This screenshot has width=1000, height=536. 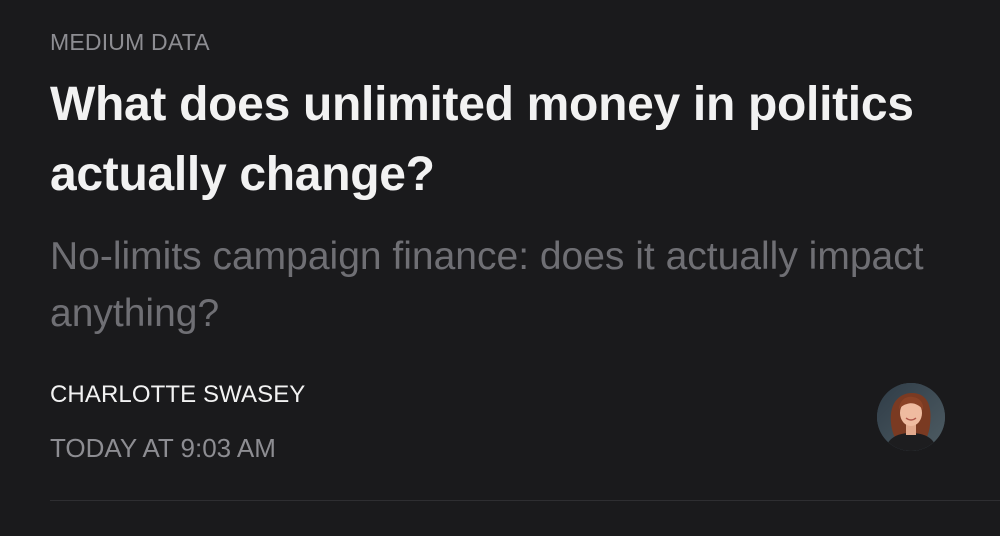 I want to click on section-divider, so click(x=525, y=500).